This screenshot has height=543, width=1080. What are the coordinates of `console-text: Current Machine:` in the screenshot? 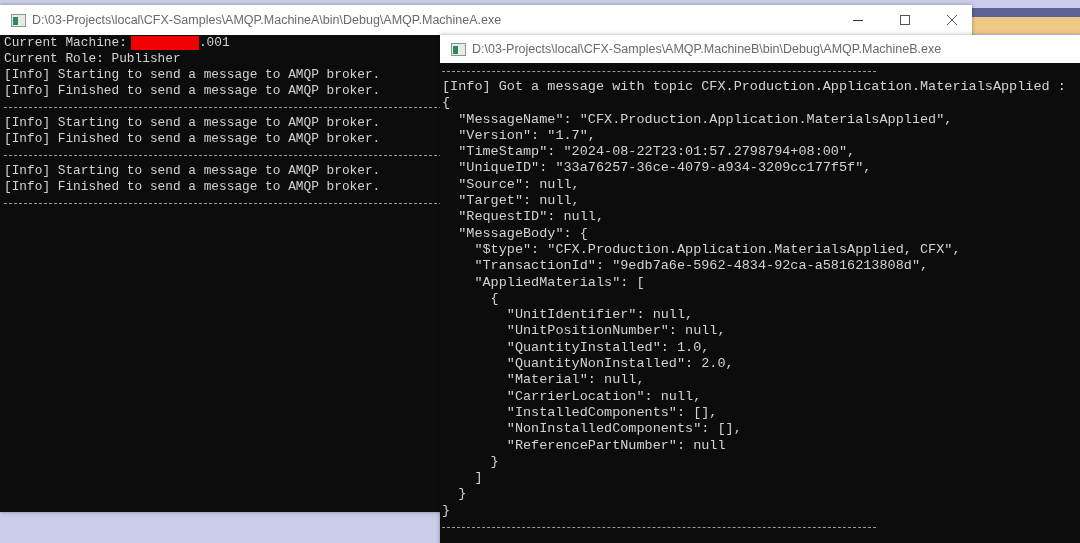 It's located at (65, 43).